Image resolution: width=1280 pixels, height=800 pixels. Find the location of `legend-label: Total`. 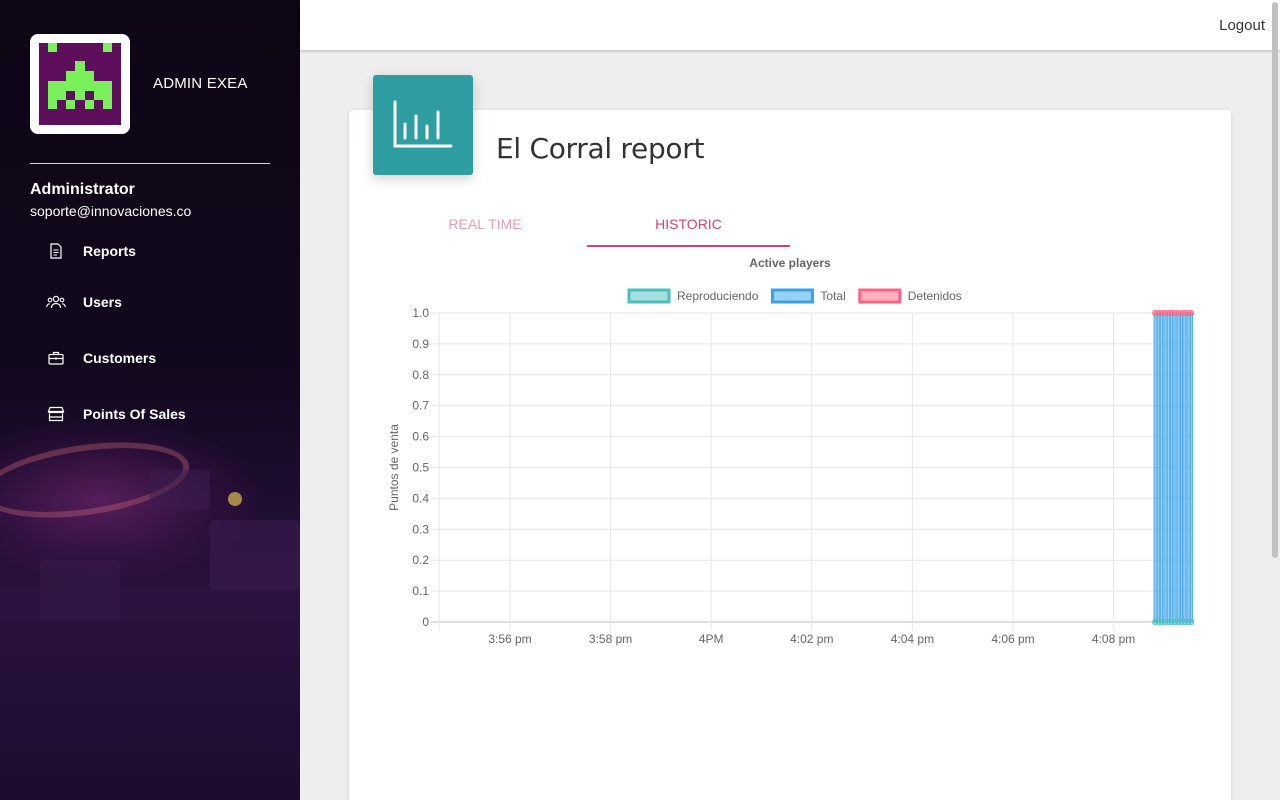

legend-label: Total is located at coordinates (832, 296).